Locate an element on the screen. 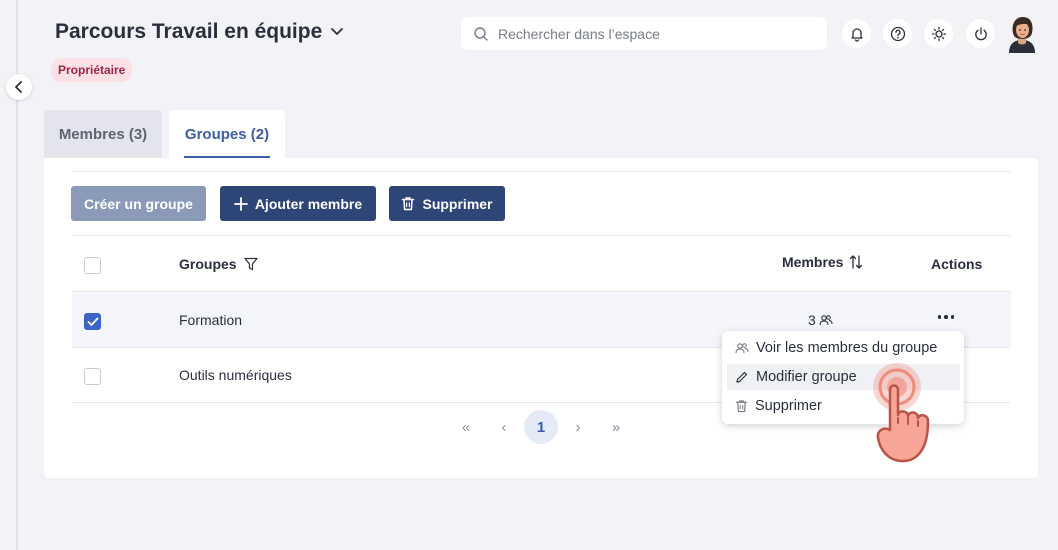 Image resolution: width=1058 pixels, height=550 pixels. member-count: 3 is located at coordinates (820, 320).